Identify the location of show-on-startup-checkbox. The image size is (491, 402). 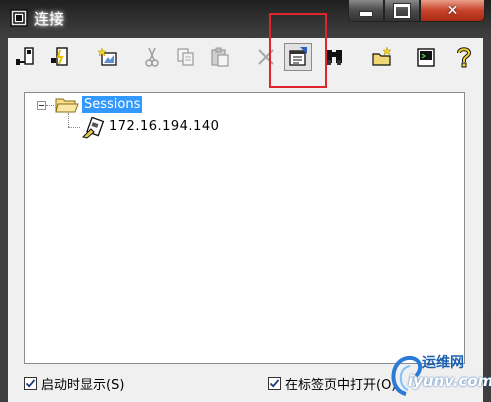
(30, 383).